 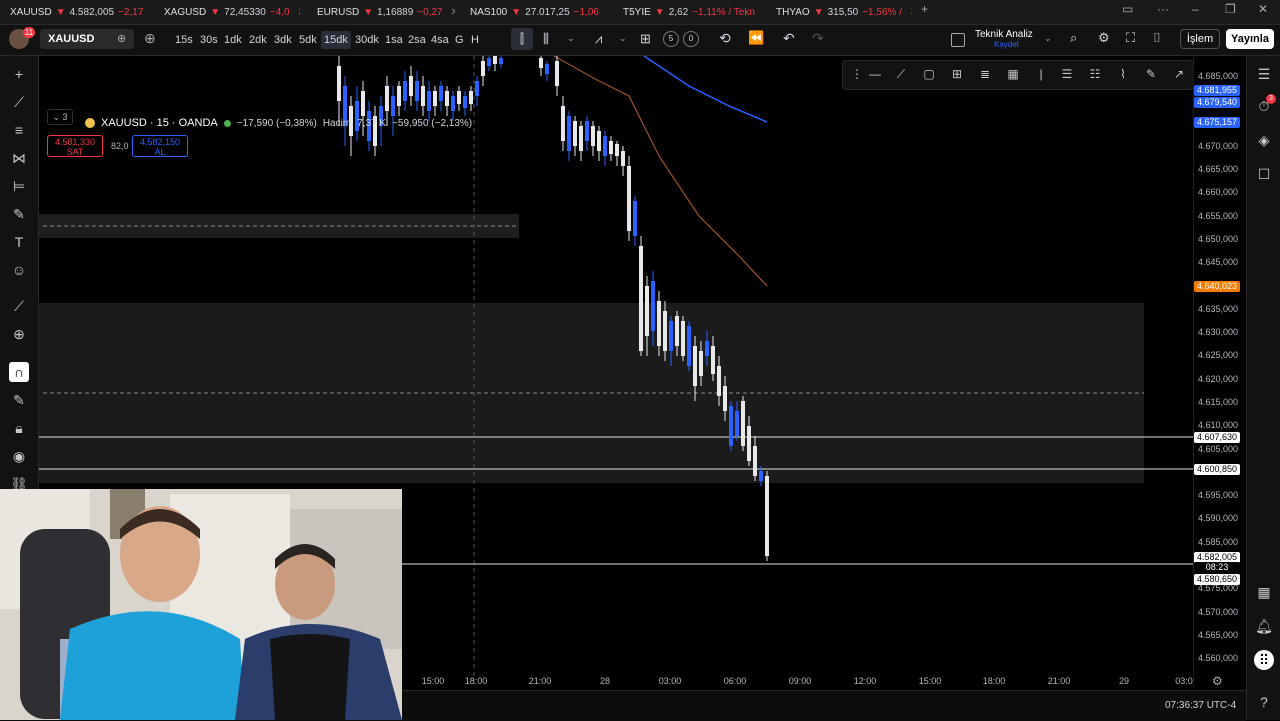 I want to click on close-window-icon: ✕, so click(x=1263, y=9).